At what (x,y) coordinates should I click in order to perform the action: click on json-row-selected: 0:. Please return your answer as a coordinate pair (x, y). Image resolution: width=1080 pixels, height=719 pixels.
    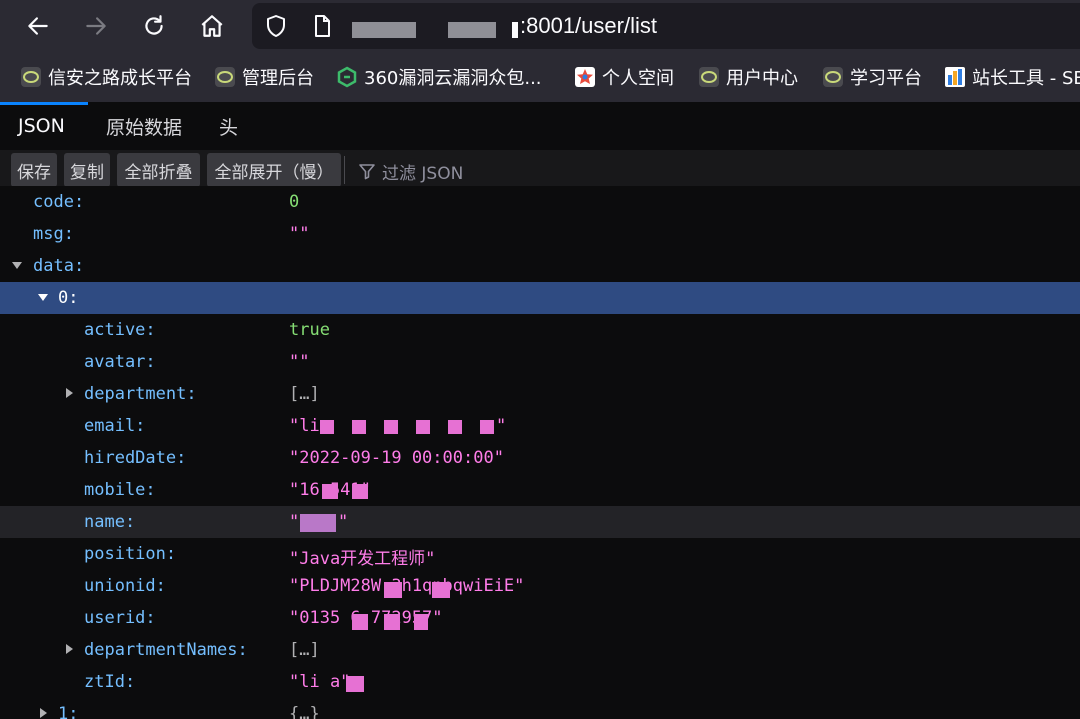
    Looking at the image, I should click on (540, 298).